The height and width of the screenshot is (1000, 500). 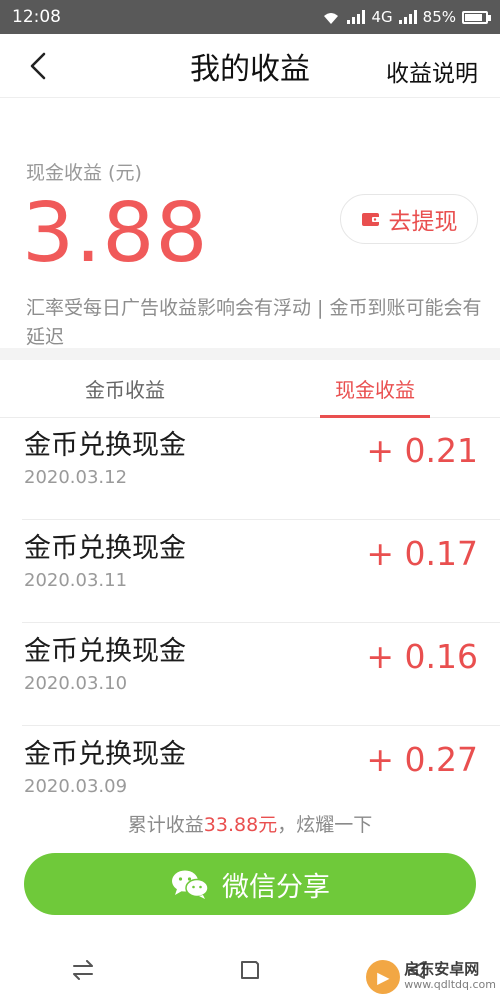 I want to click on swap-arrows-icon, so click(x=83, y=970).